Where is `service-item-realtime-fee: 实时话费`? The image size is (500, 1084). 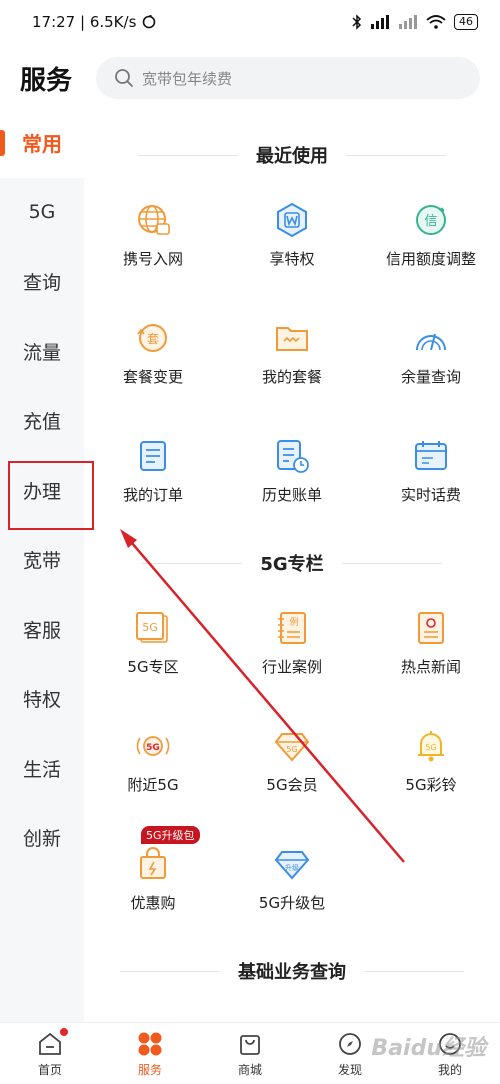
service-item-realtime-fee: 实时话费 is located at coordinates (431, 471).